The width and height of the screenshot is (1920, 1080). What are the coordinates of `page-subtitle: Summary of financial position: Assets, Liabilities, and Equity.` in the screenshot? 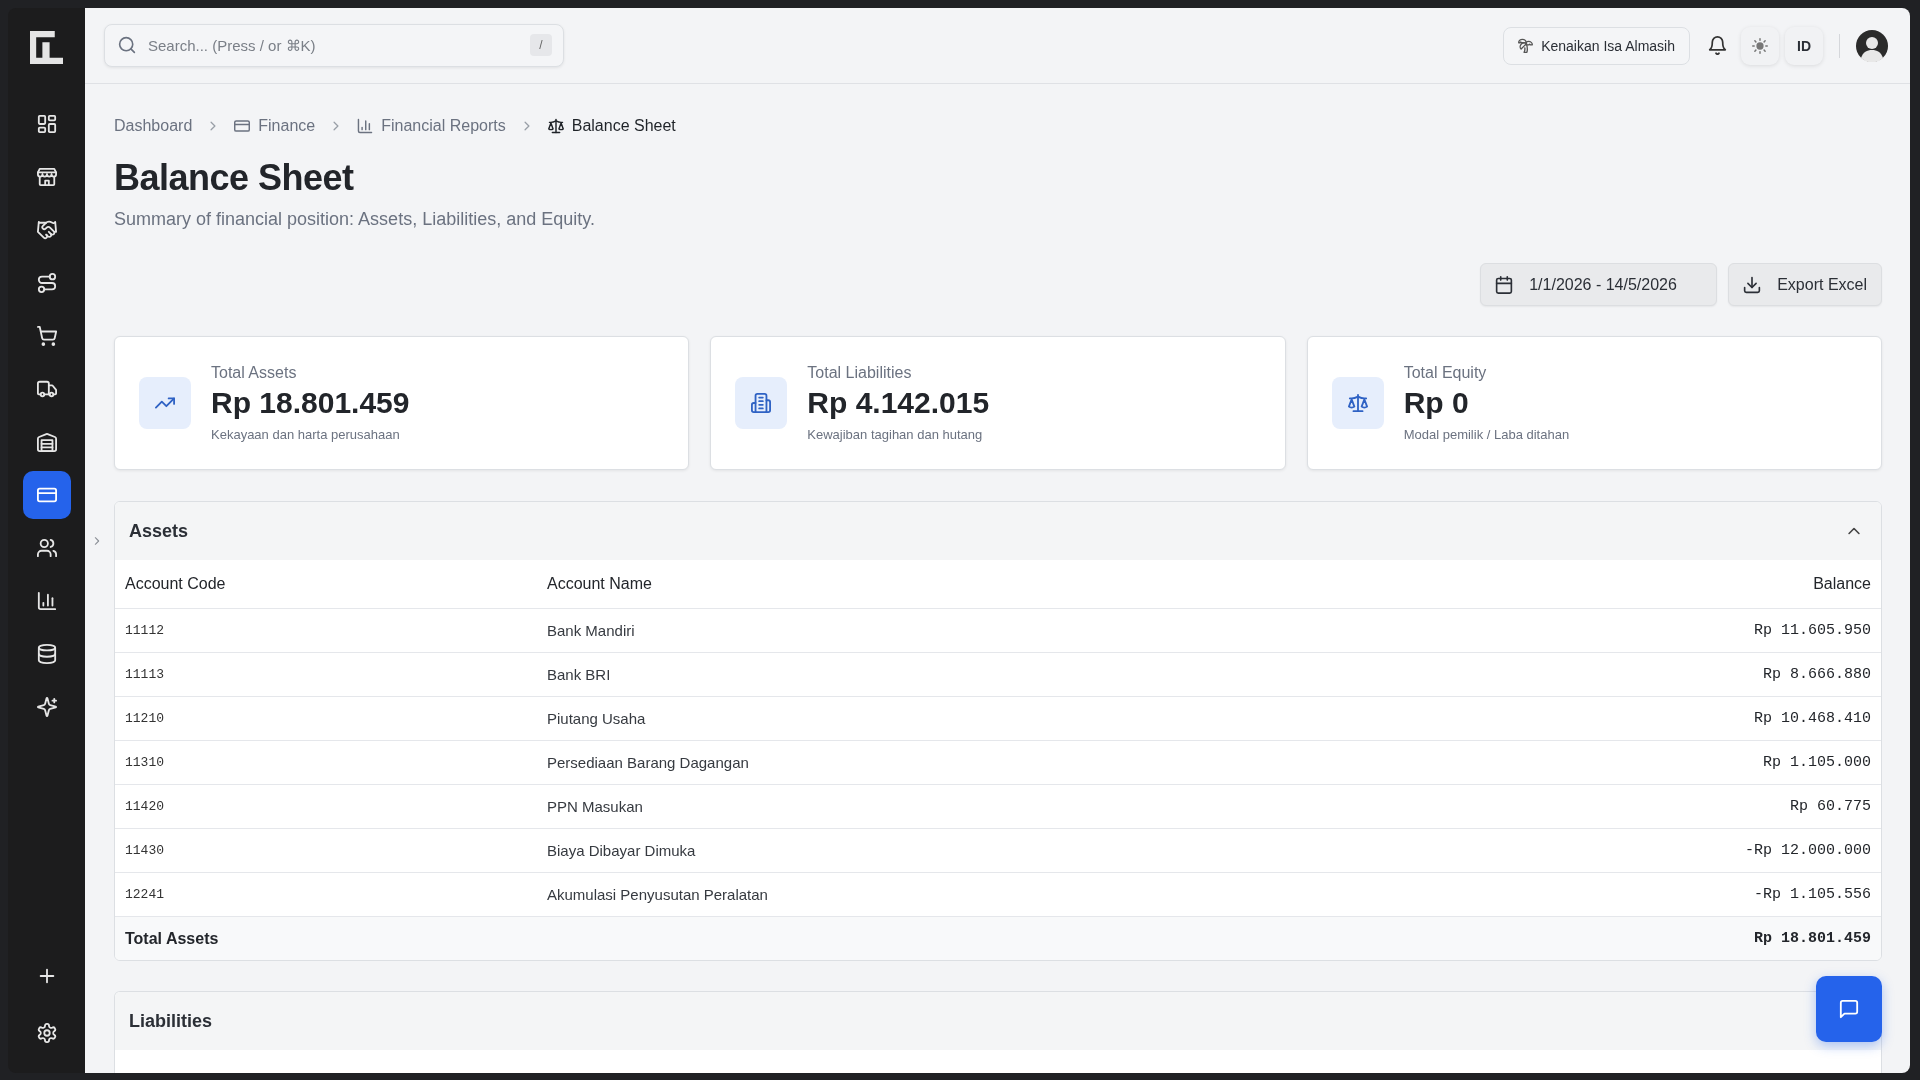 It's located at (354, 219).